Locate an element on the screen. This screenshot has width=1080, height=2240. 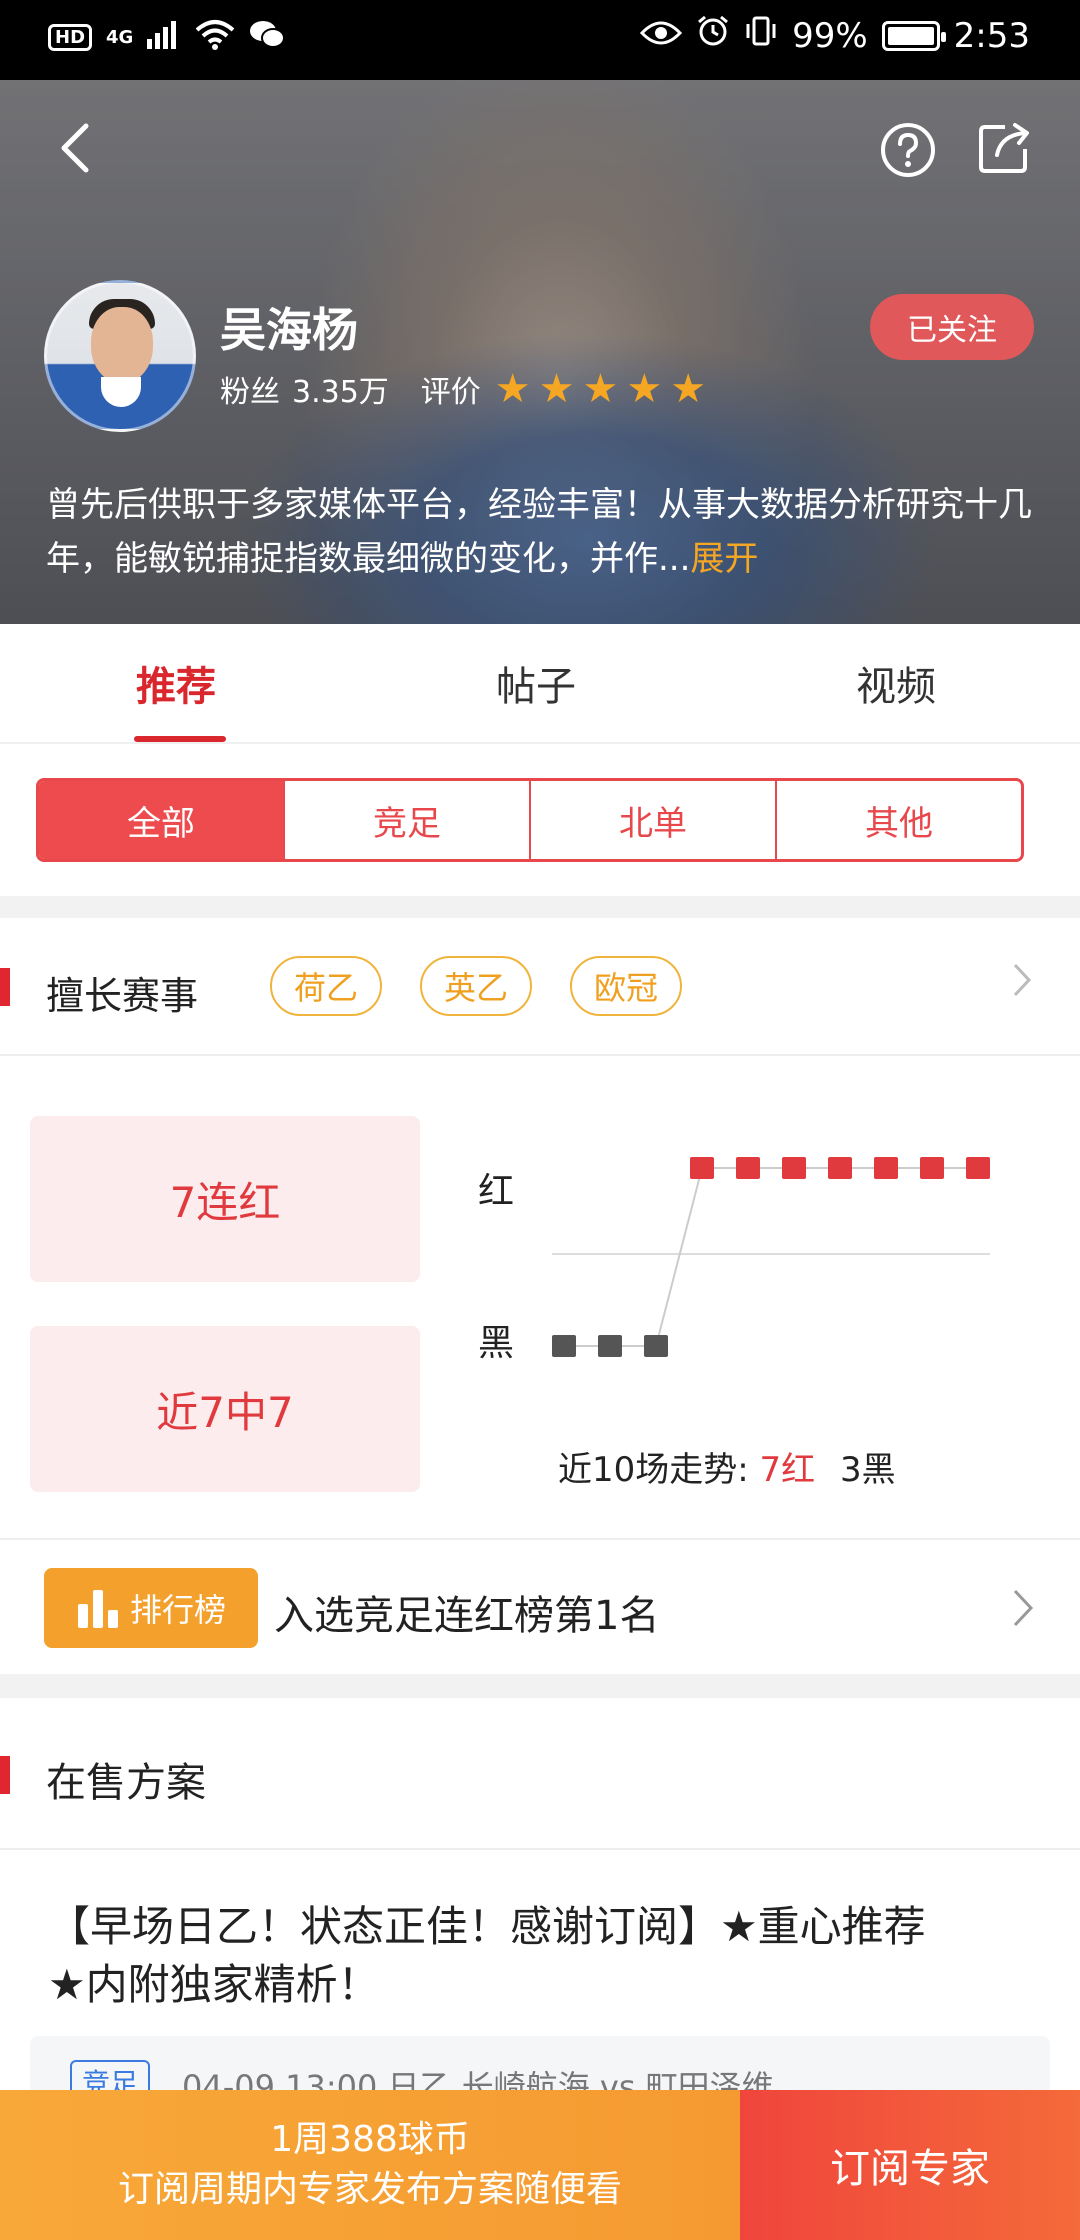
content-tabs: 推荐 帖子 视频 is located at coordinates (540, 684).